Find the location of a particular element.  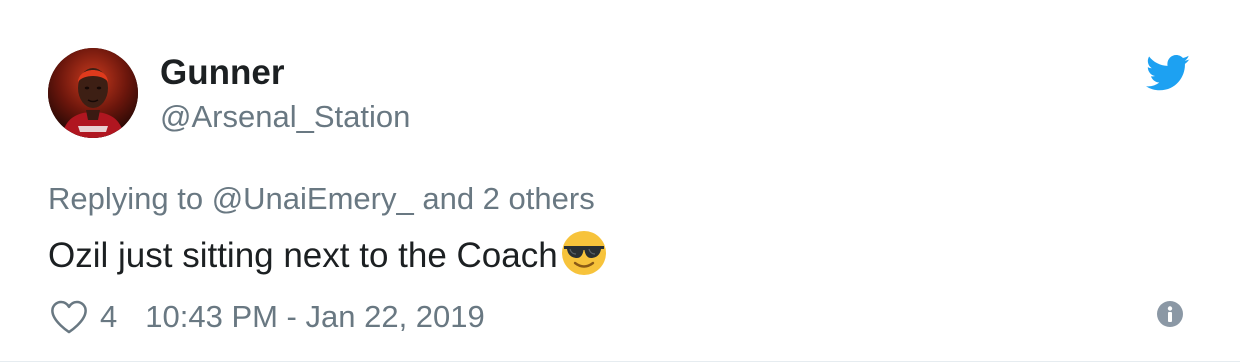

smiling-face-with-sunglasses-icon is located at coordinates (583, 253).